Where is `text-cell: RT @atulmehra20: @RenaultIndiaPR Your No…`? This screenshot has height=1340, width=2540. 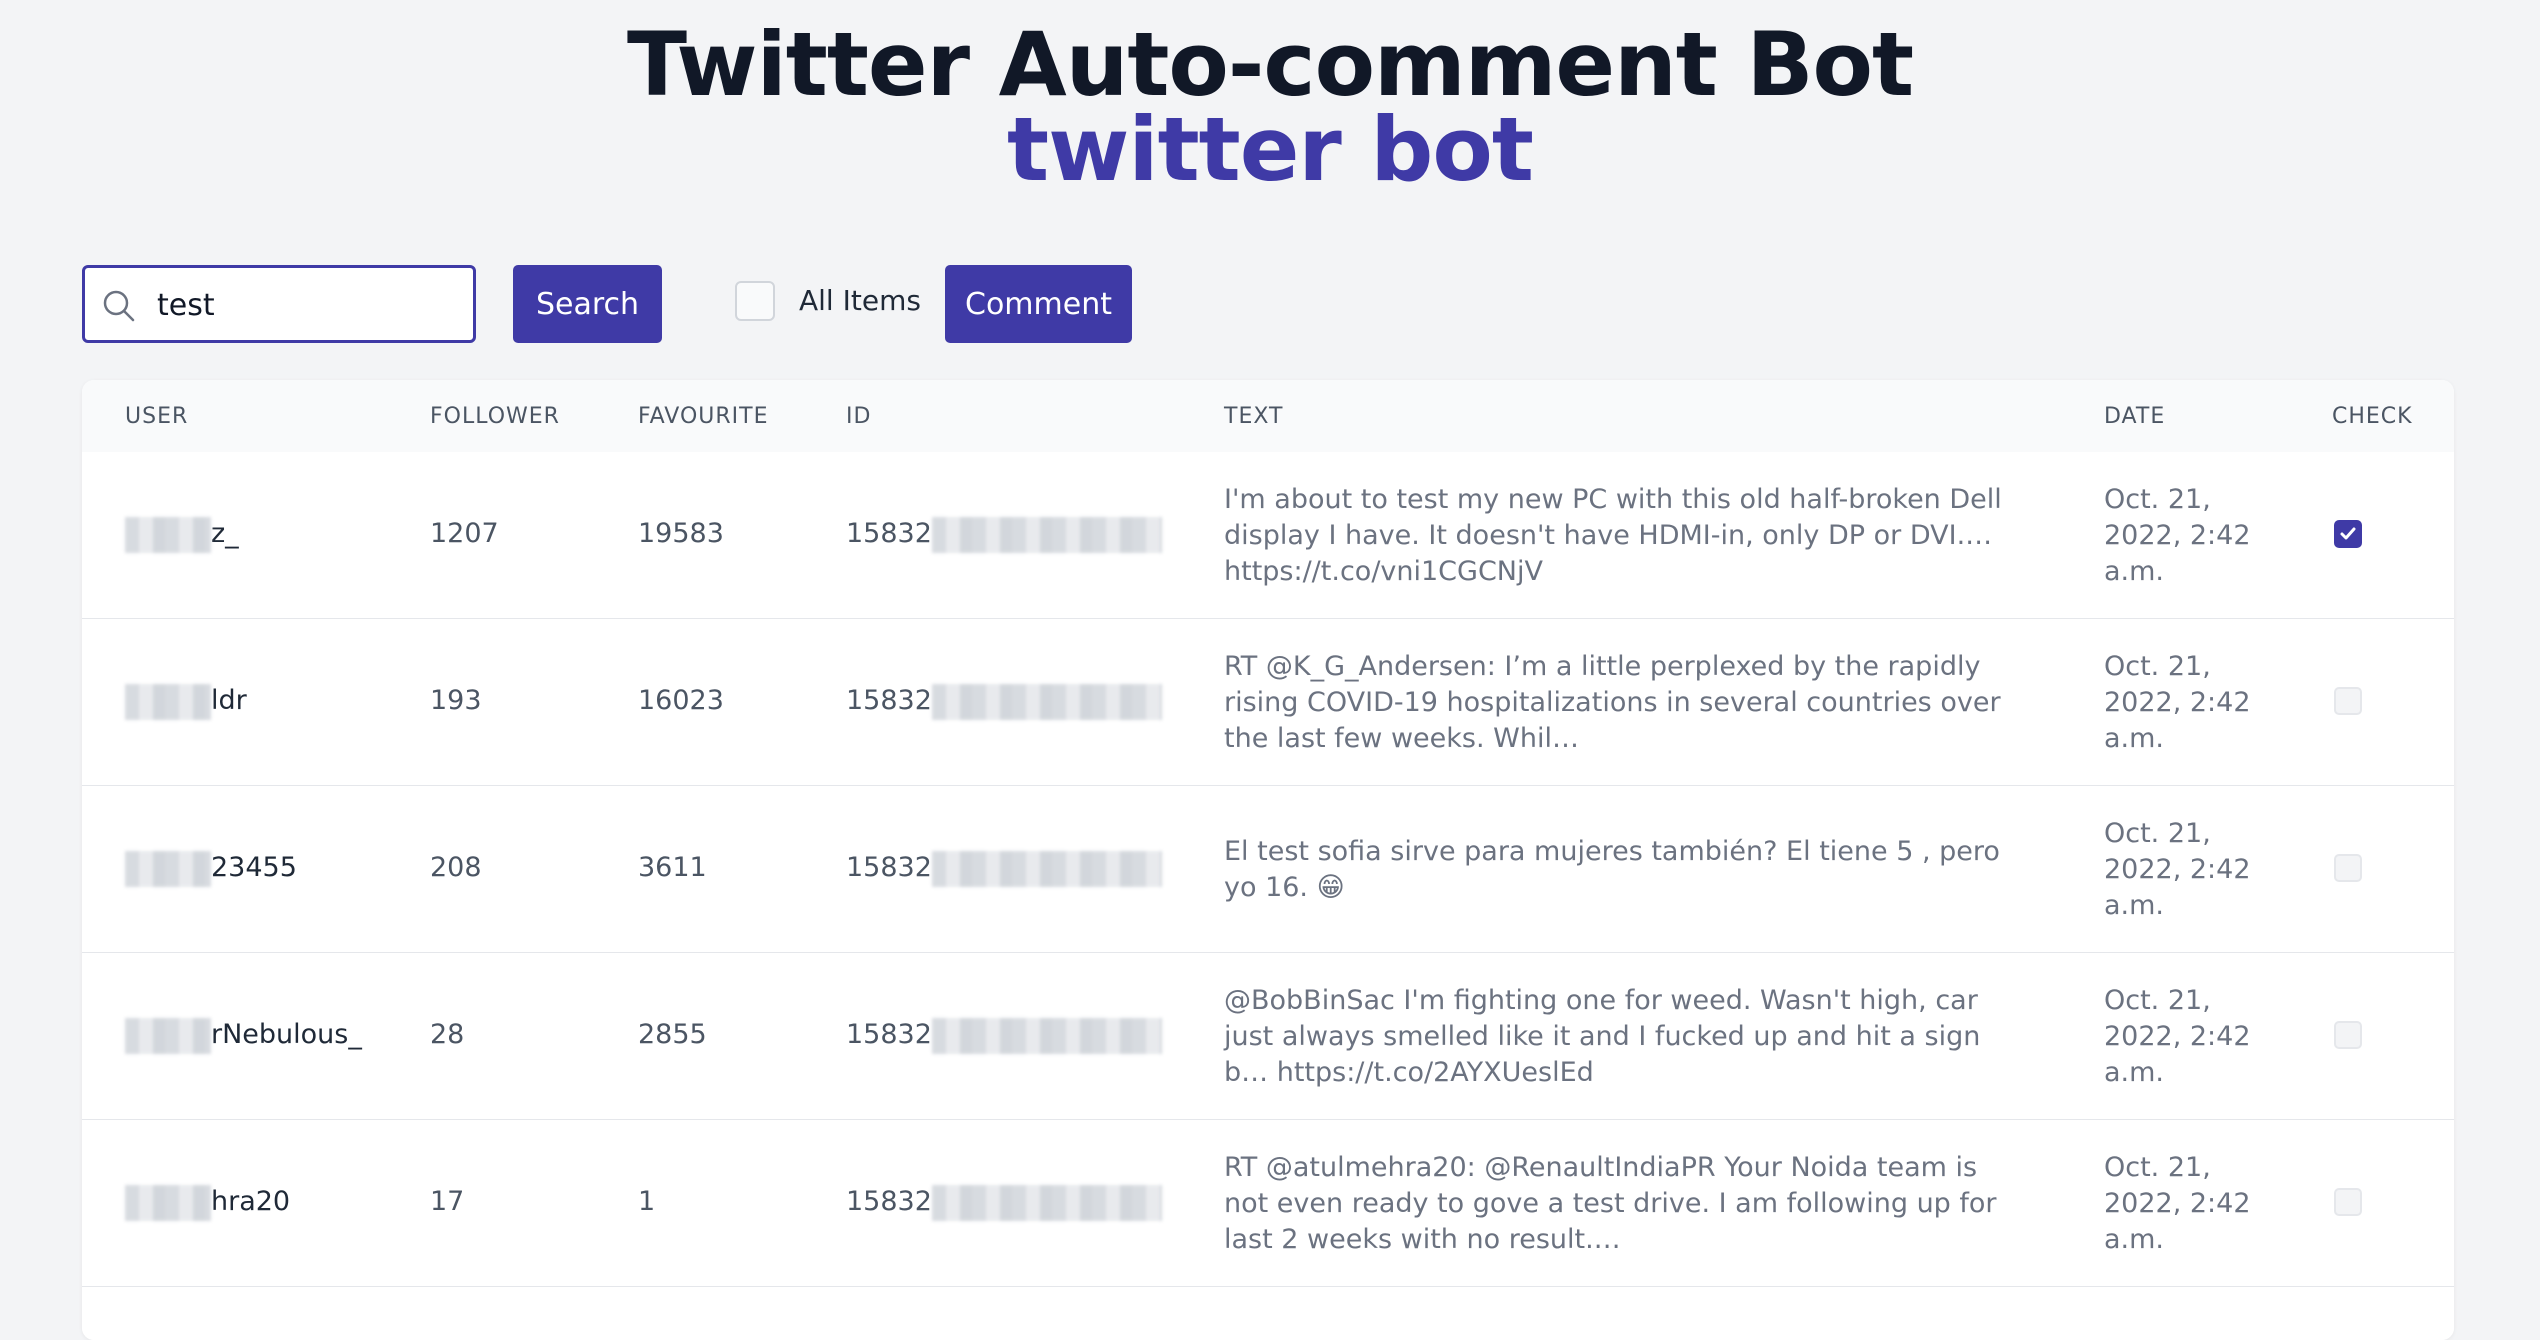
text-cell: RT @atulmehra20: @RenaultIndiaPR Your No… is located at coordinates (1610, 1203).